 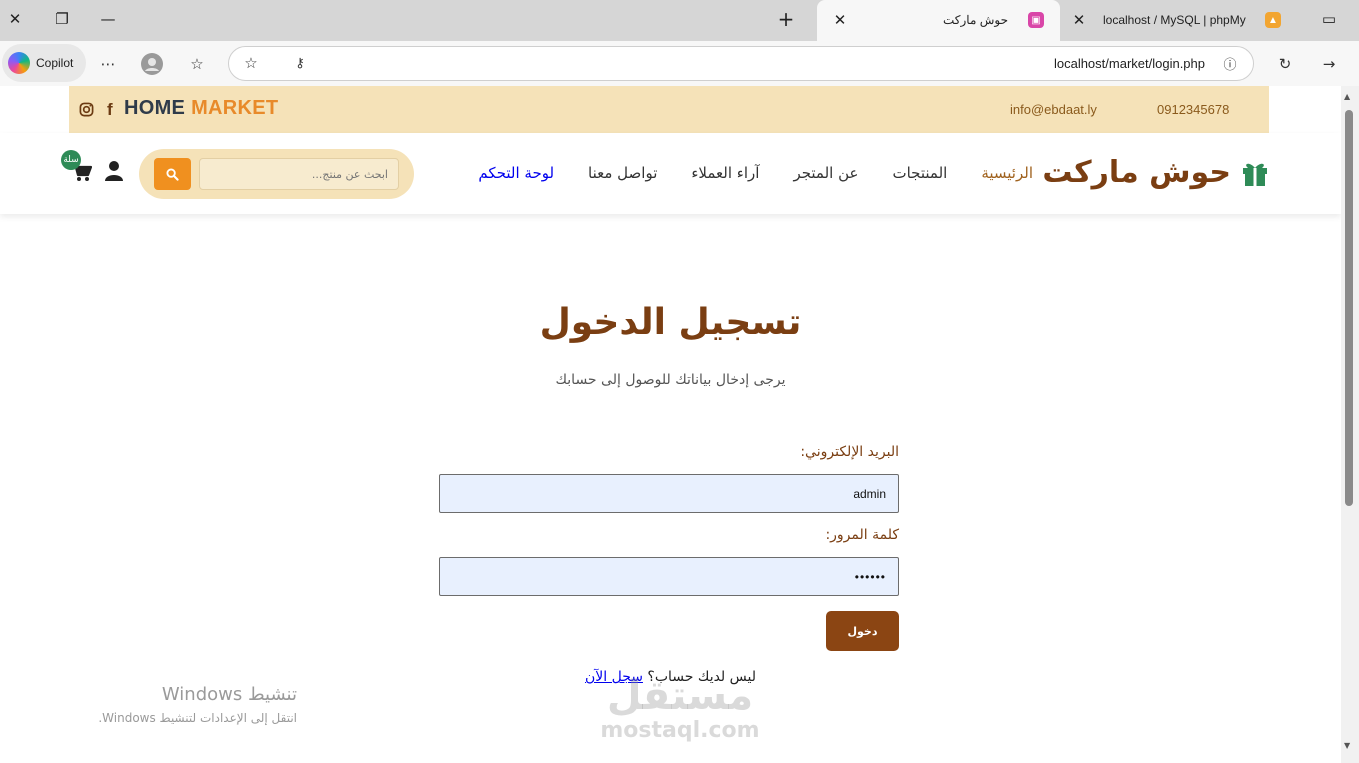 I want to click on activation-title: تنشيط Windows, so click(x=229, y=694).